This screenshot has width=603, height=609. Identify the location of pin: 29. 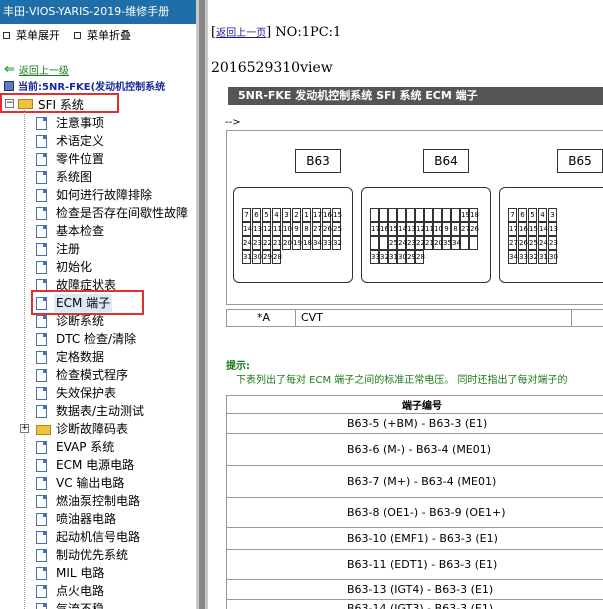
(411, 257).